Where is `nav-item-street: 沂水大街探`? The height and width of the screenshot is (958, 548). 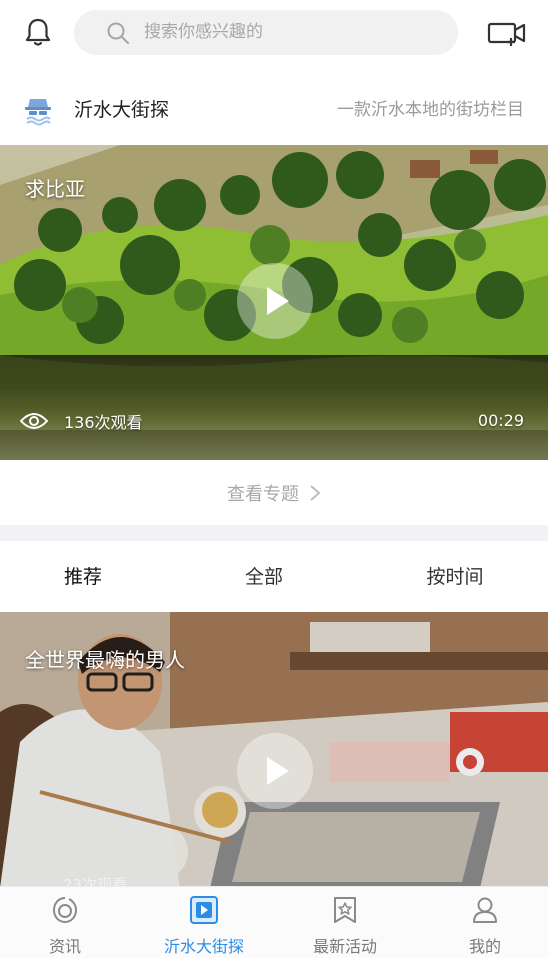 nav-item-street: 沂水大街探 is located at coordinates (204, 922).